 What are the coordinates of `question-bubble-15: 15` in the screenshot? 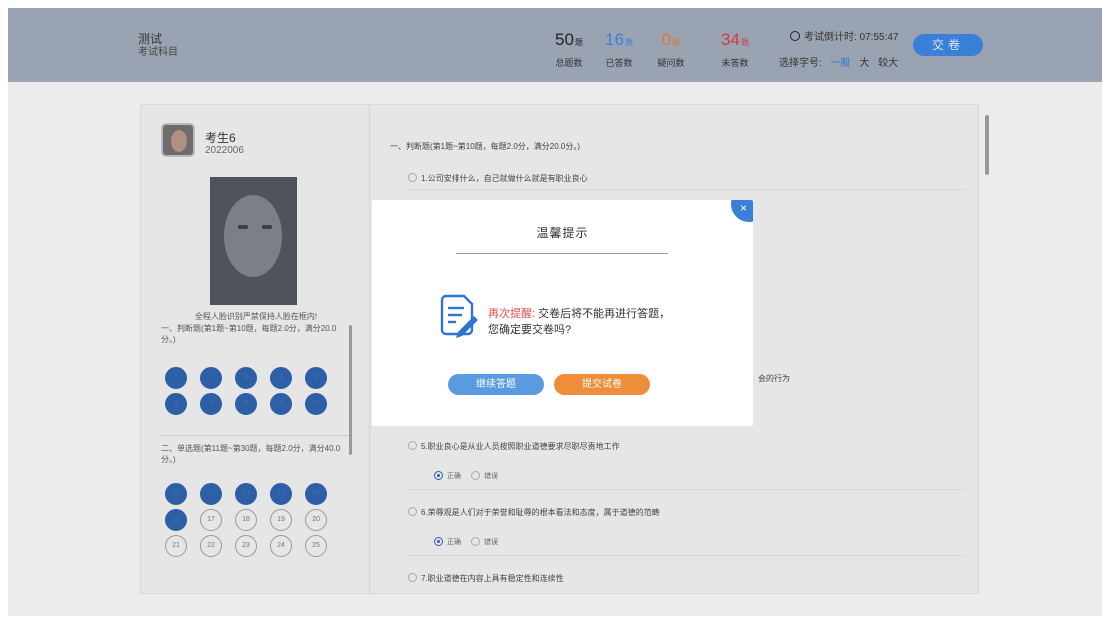 It's located at (316, 494).